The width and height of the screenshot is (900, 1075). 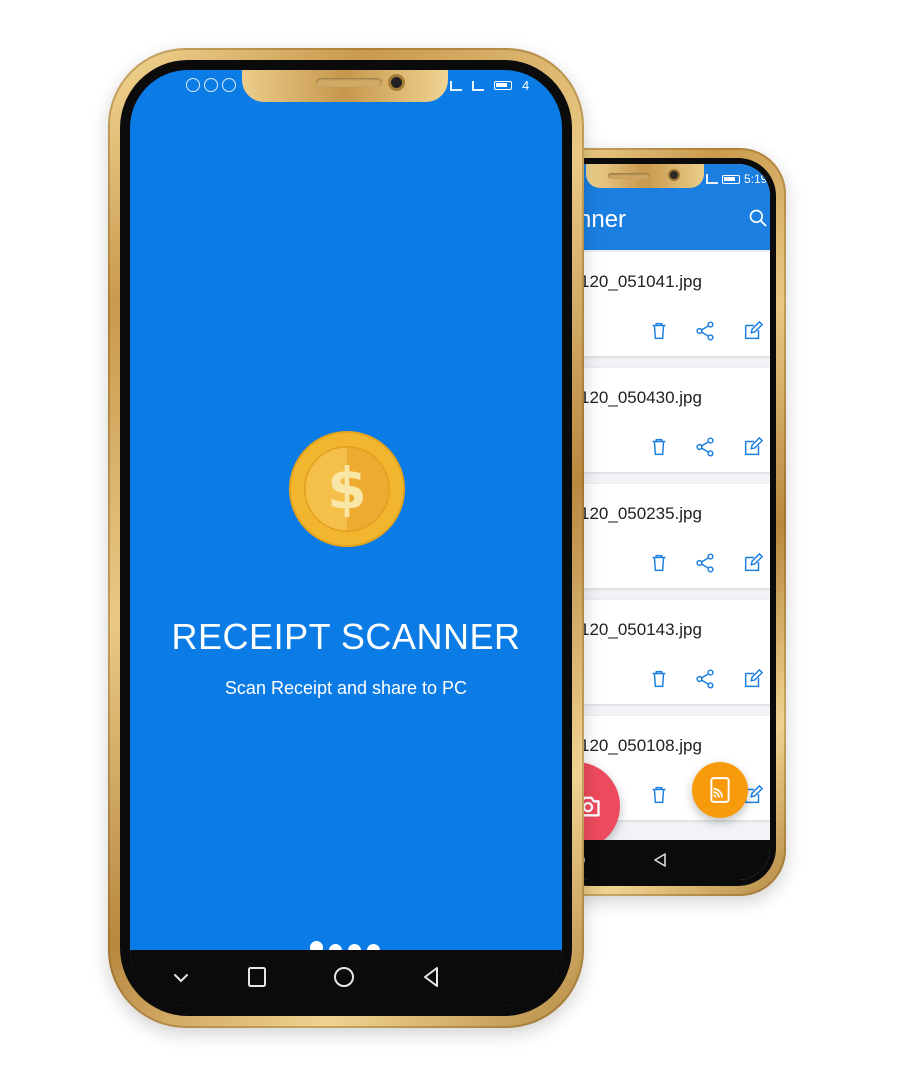 What do you see at coordinates (602, 219) in the screenshot?
I see `app-bar-title: nner` at bounding box center [602, 219].